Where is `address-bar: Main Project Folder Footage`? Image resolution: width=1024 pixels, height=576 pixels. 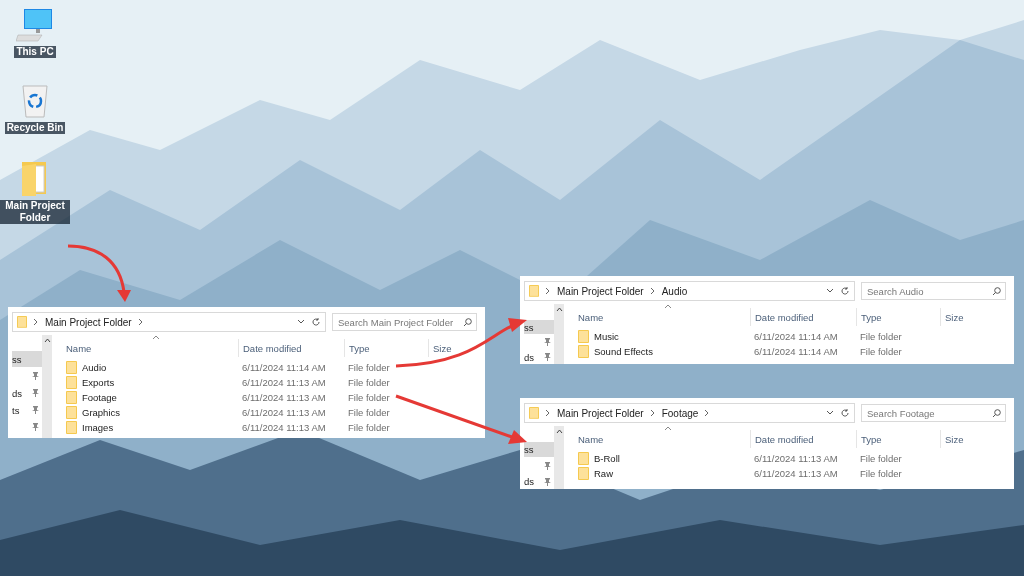
address-bar: Main Project Folder Footage is located at coordinates (689, 413).